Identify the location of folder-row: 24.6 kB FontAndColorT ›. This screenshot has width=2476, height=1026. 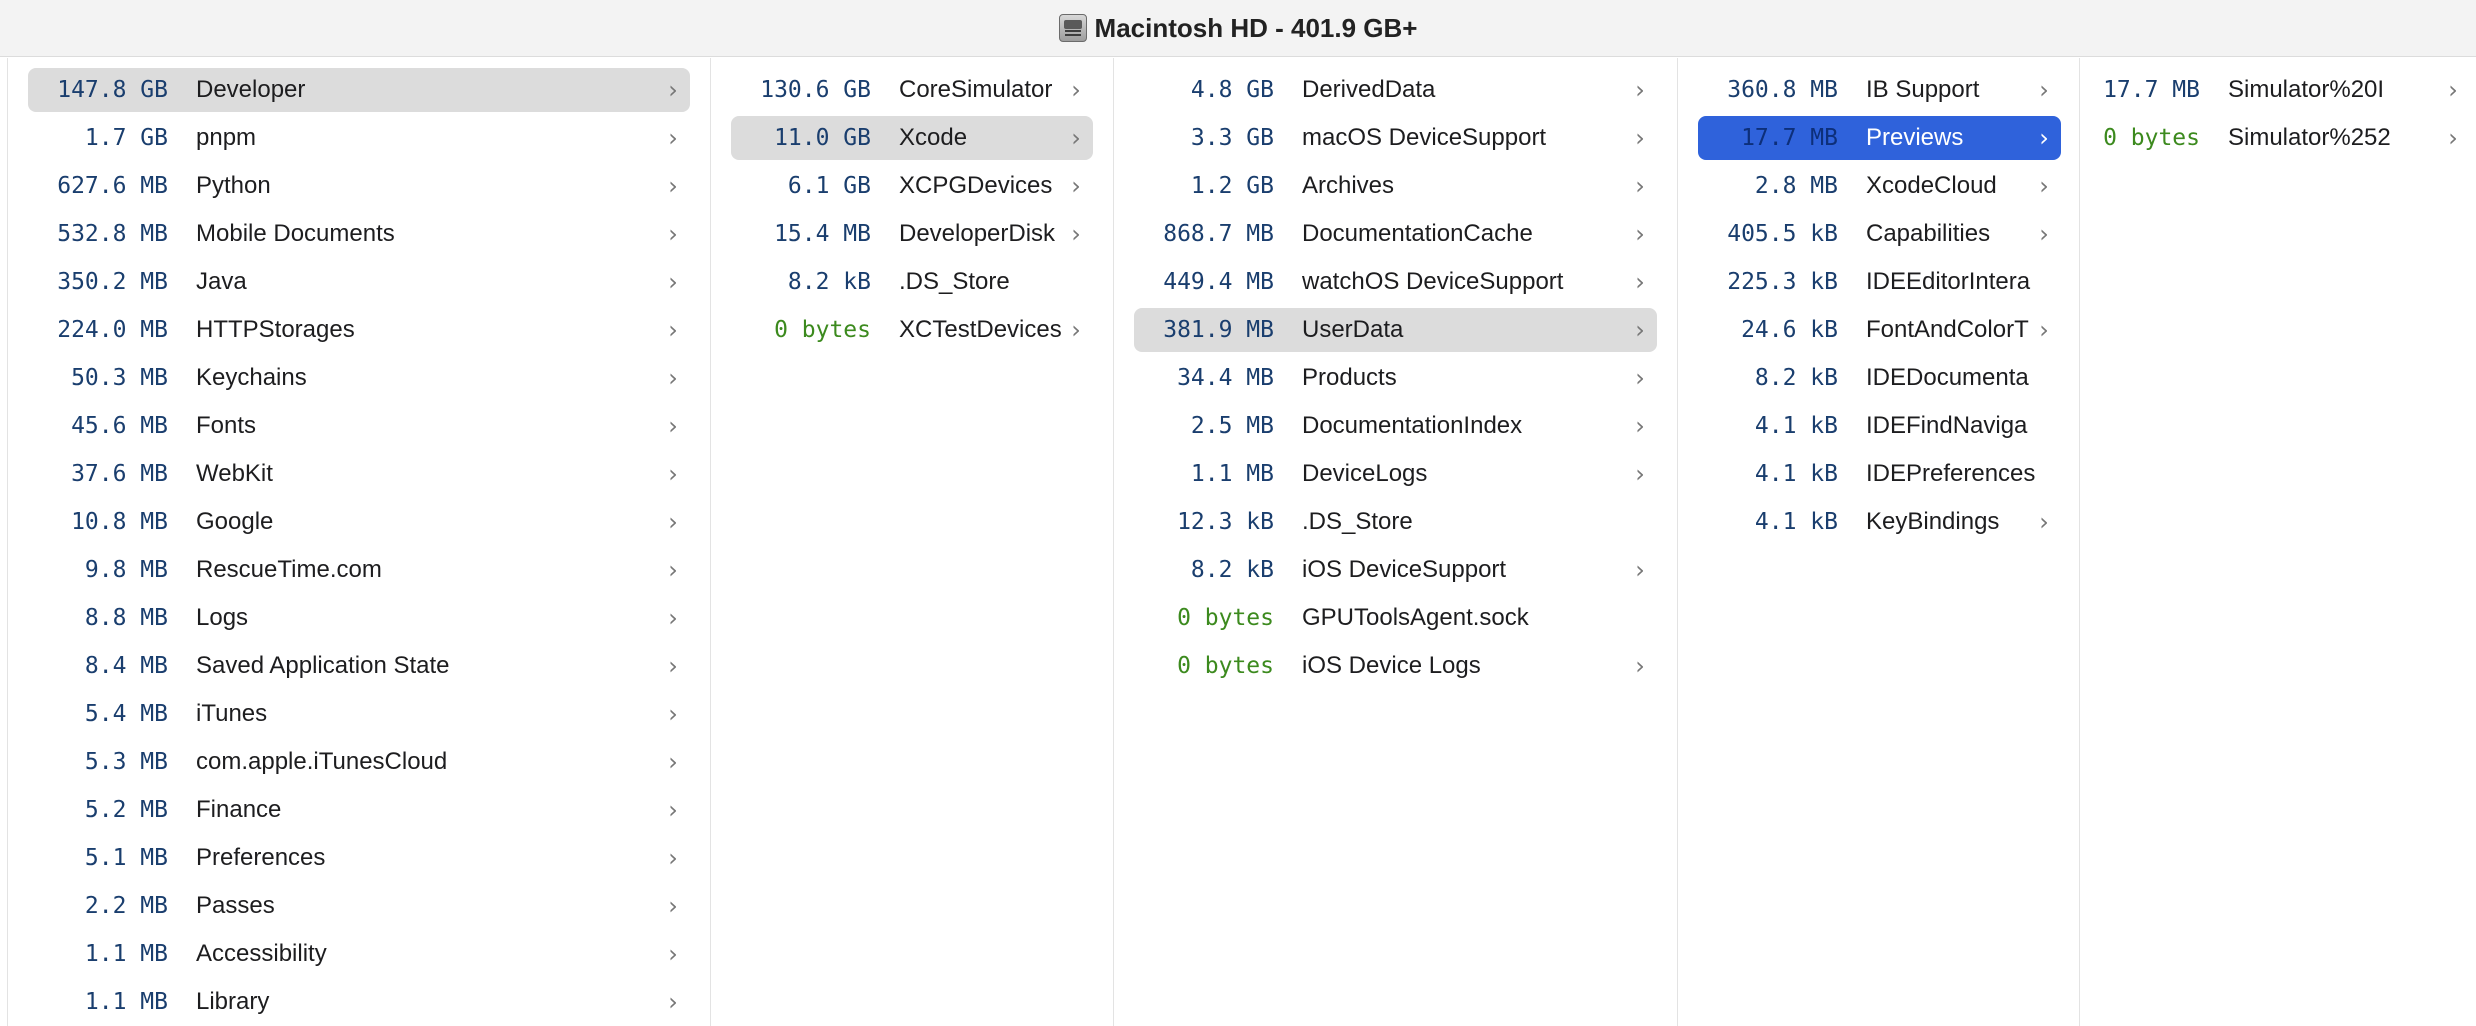
(1879, 330).